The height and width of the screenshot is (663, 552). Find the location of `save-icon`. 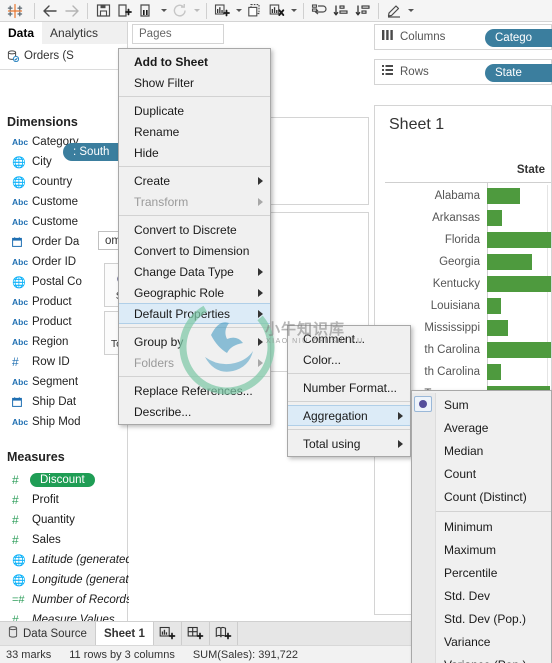

save-icon is located at coordinates (103, 11).